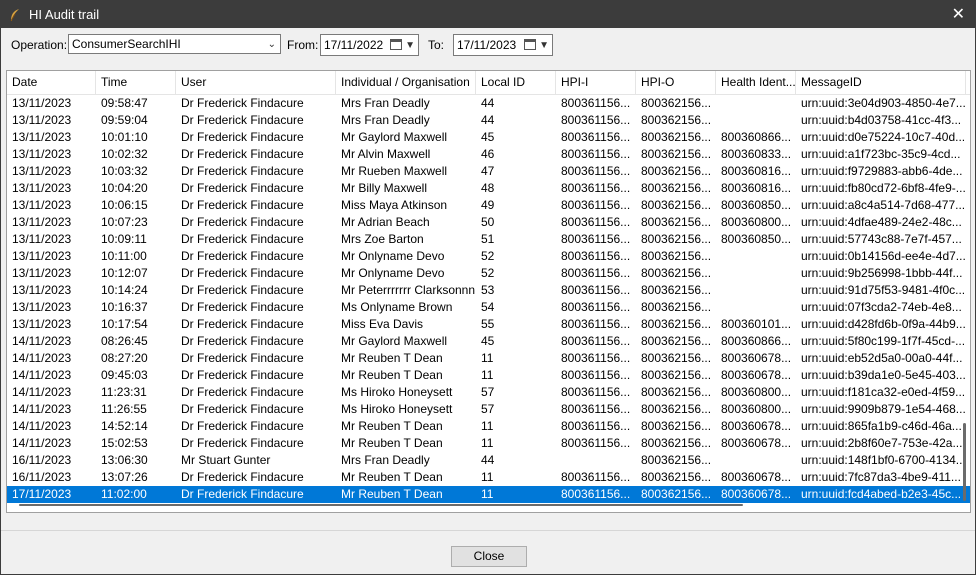 The image size is (976, 575). What do you see at coordinates (369, 45) in the screenshot?
I see `from-date-picker: 17/11/2022 ▼` at bounding box center [369, 45].